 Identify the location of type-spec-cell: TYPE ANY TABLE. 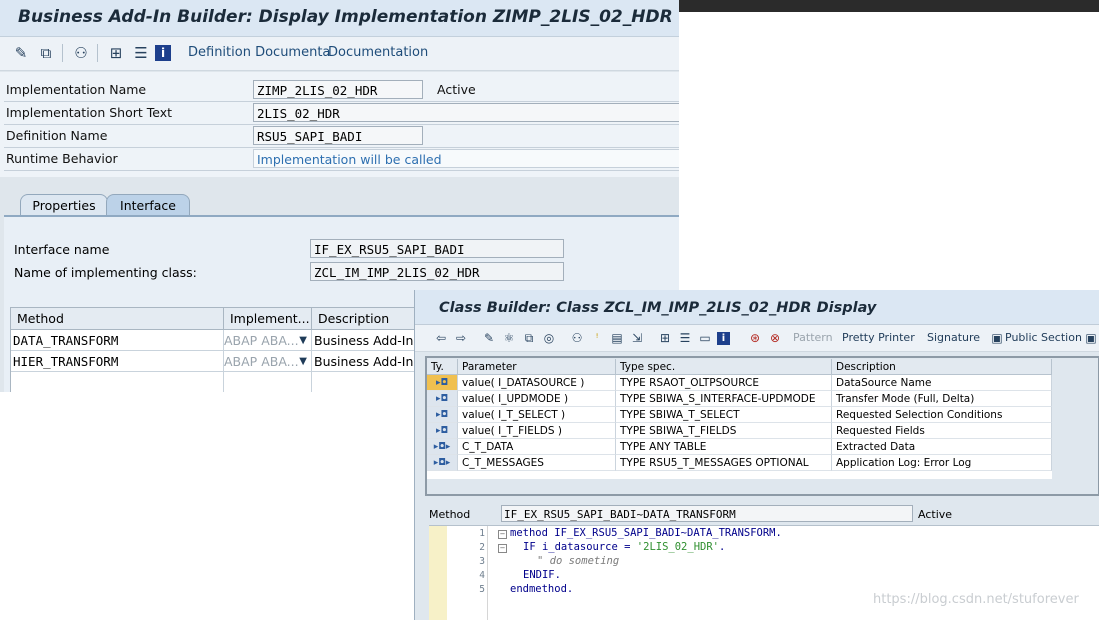
(724, 447).